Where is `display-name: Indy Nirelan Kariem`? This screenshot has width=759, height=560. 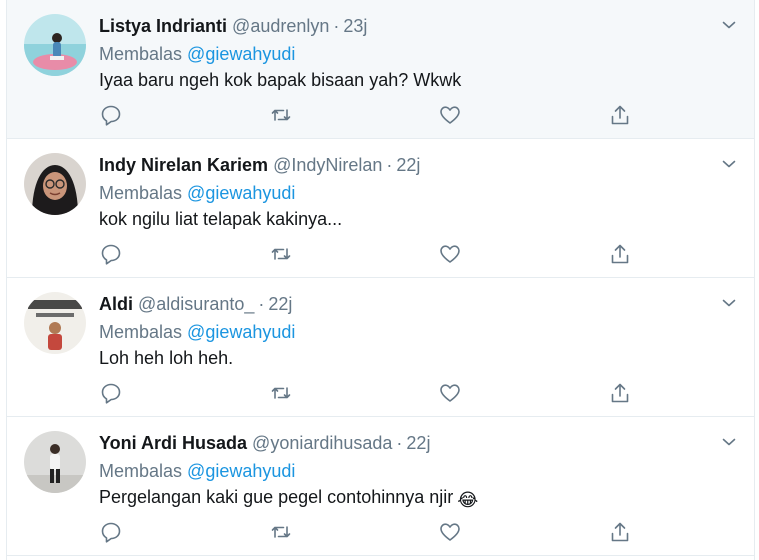
display-name: Indy Nirelan Kariem is located at coordinates (183, 165).